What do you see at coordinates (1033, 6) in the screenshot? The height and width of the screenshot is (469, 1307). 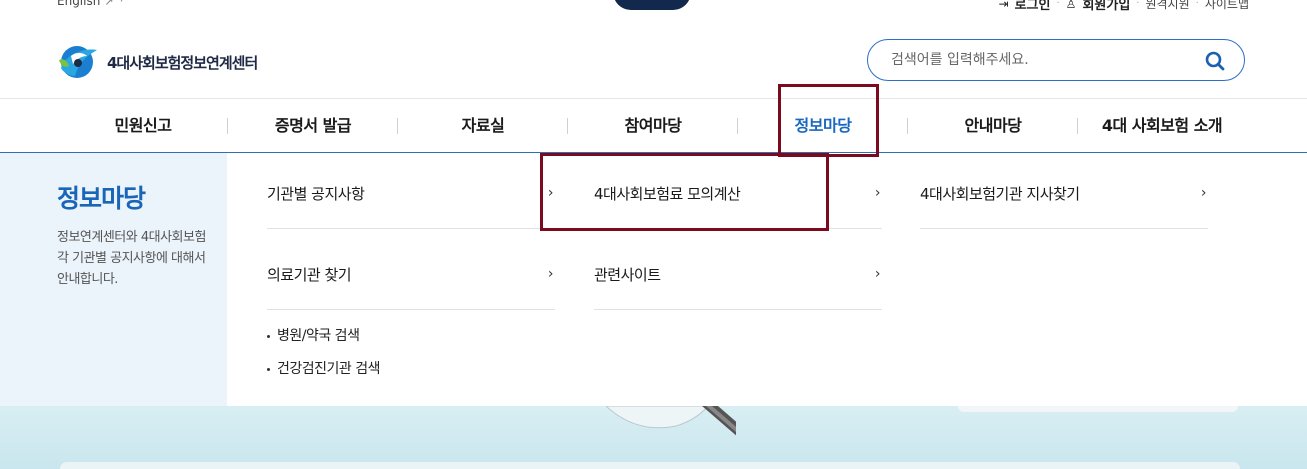 I see `login-link: 로그인` at bounding box center [1033, 6].